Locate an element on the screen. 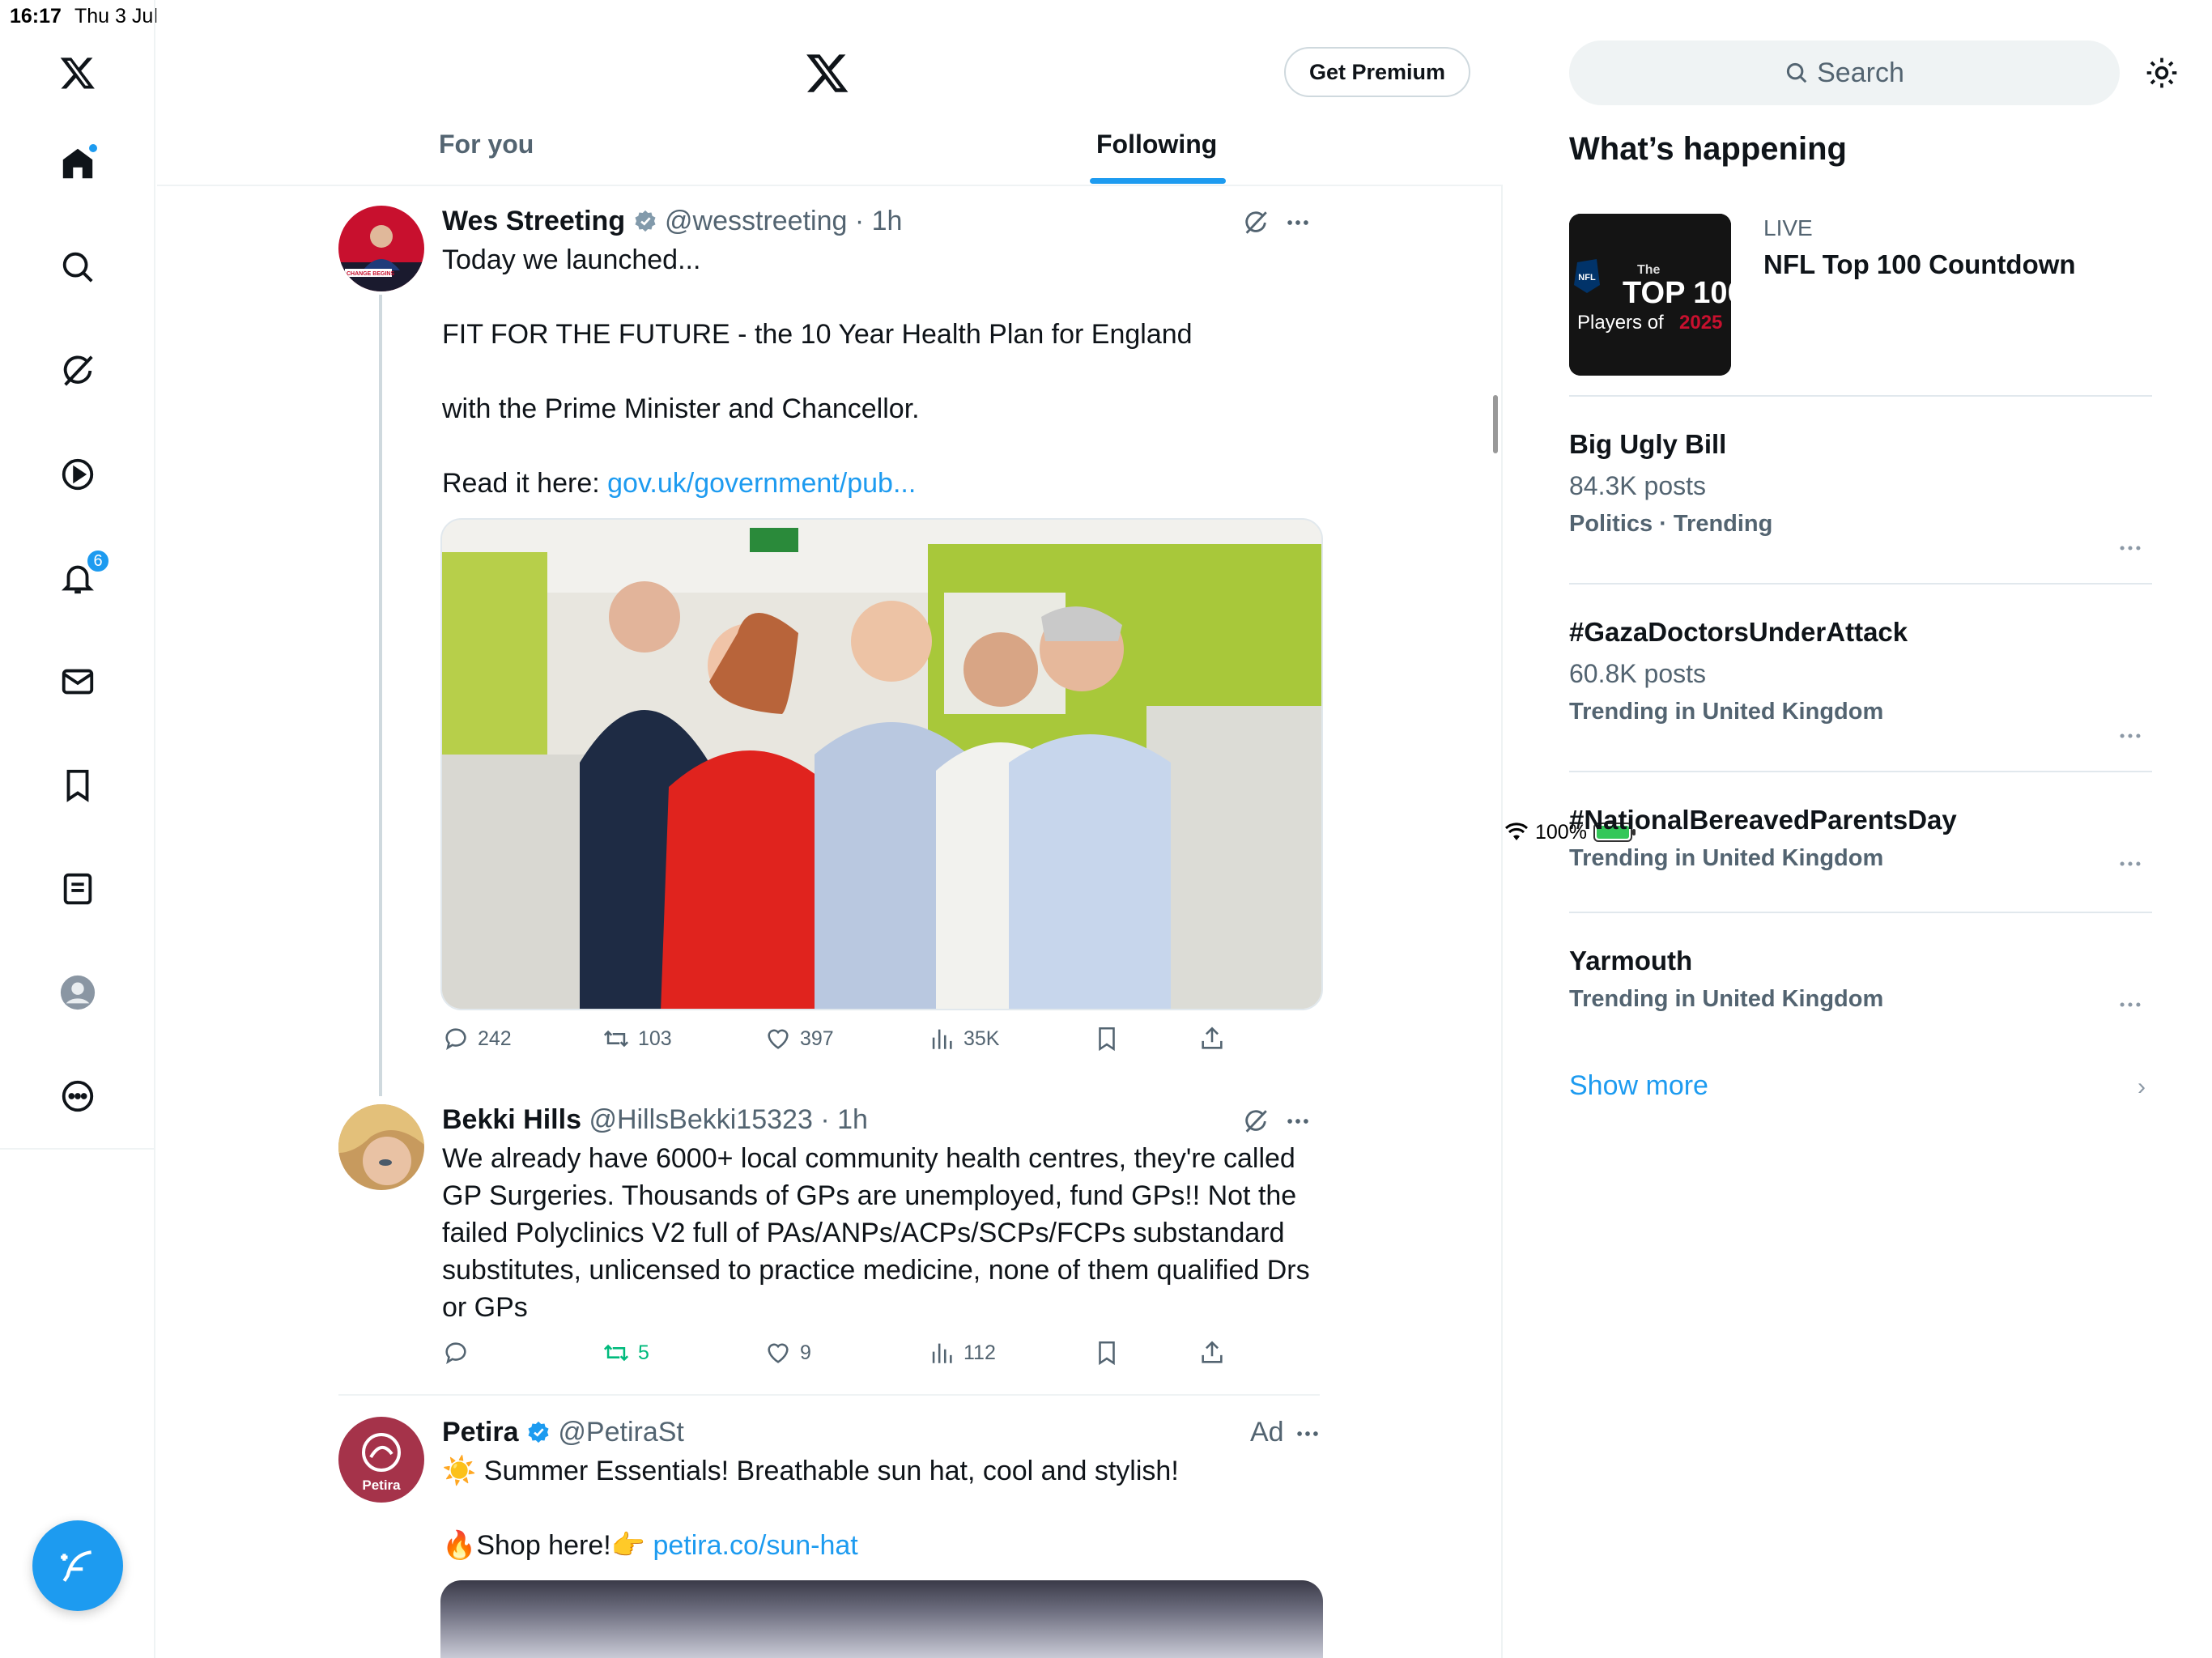 The height and width of the screenshot is (1658, 2212). thumb-text-top100: TOP 100 is located at coordinates (1677, 293).